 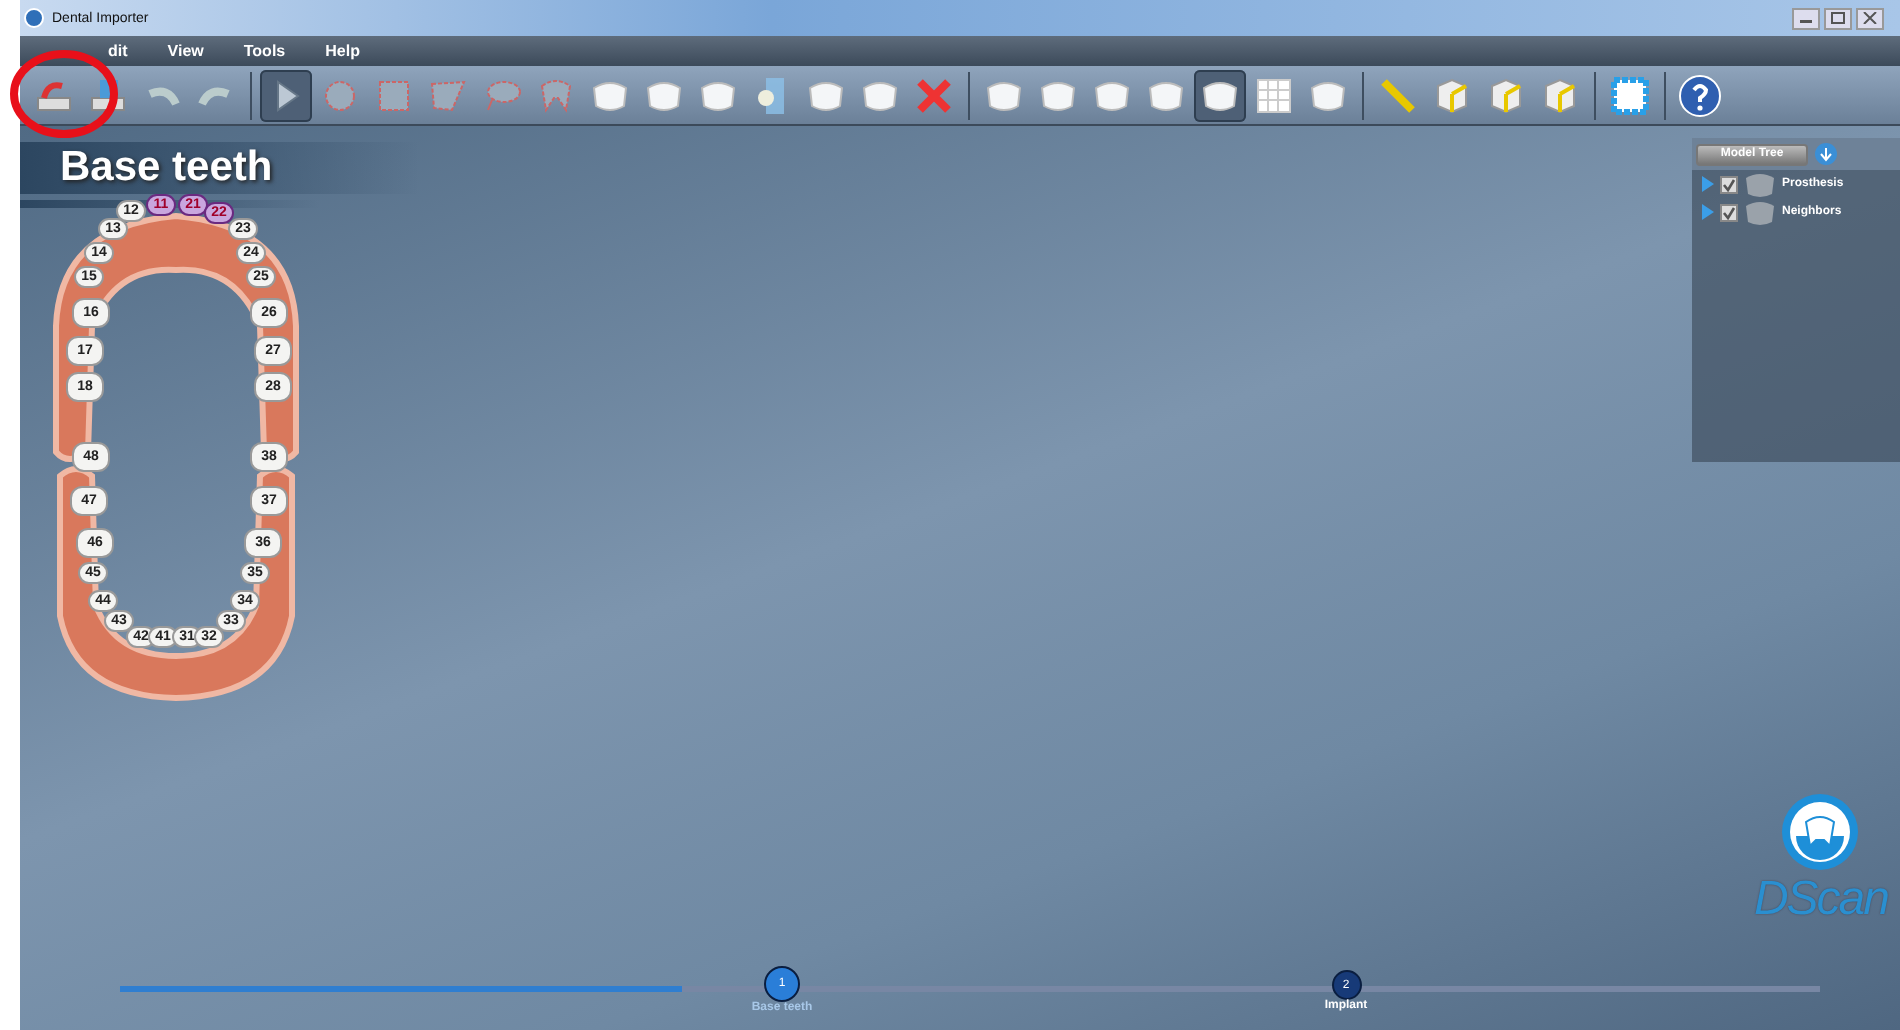 I want to click on app-icon, so click(x=34, y=18).